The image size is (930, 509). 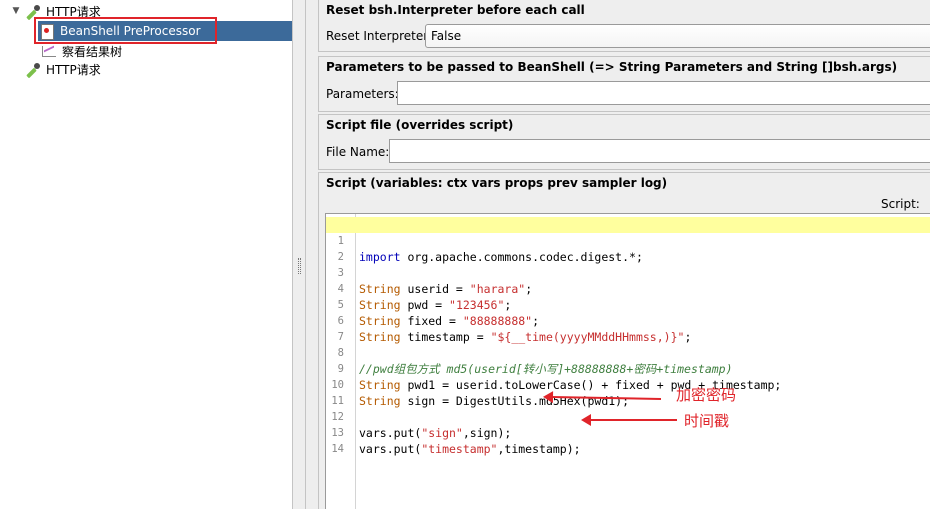 I want to click on code-line: 7, so click(x=628, y=328).